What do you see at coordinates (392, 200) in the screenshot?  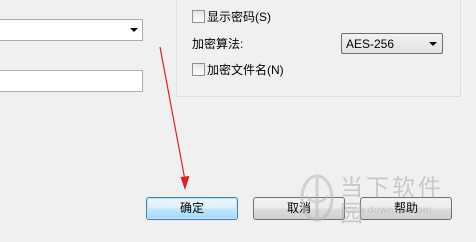 I see `watermark-title: 当下软件园` at bounding box center [392, 200].